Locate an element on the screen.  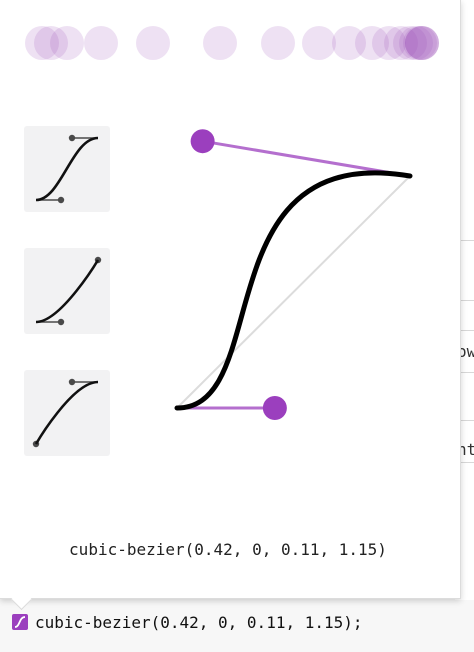
timing-function-readout: cubic-bezier(0.42, 0, 0.11, 1.15) is located at coordinates (228, 549).